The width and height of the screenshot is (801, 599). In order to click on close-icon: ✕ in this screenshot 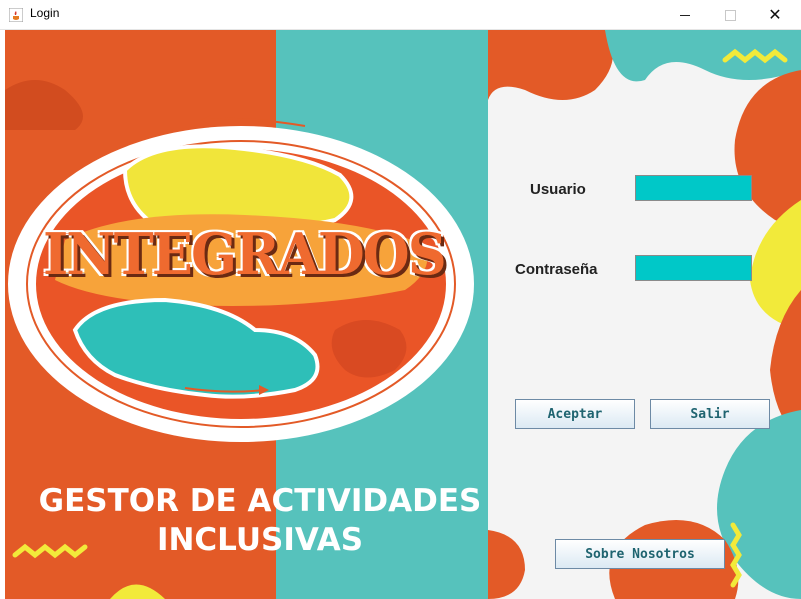, I will do `click(775, 14)`.